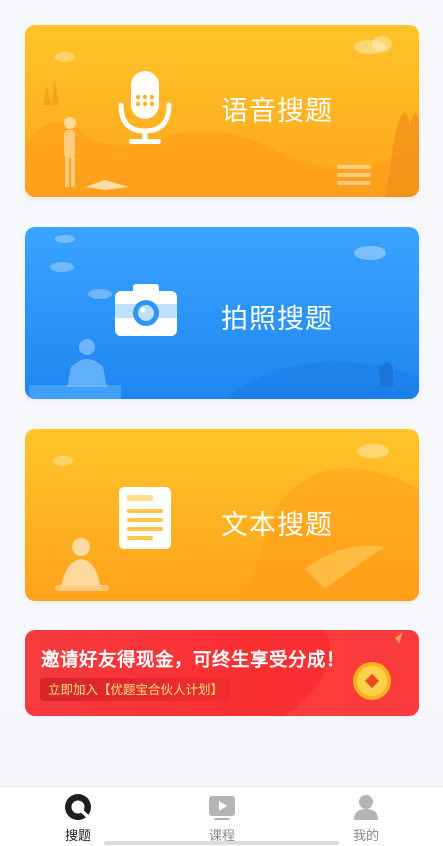  Describe the element at coordinates (193, 660) in the screenshot. I see `banner-title: 邀请好友得现金，可终生享受分成！` at that location.